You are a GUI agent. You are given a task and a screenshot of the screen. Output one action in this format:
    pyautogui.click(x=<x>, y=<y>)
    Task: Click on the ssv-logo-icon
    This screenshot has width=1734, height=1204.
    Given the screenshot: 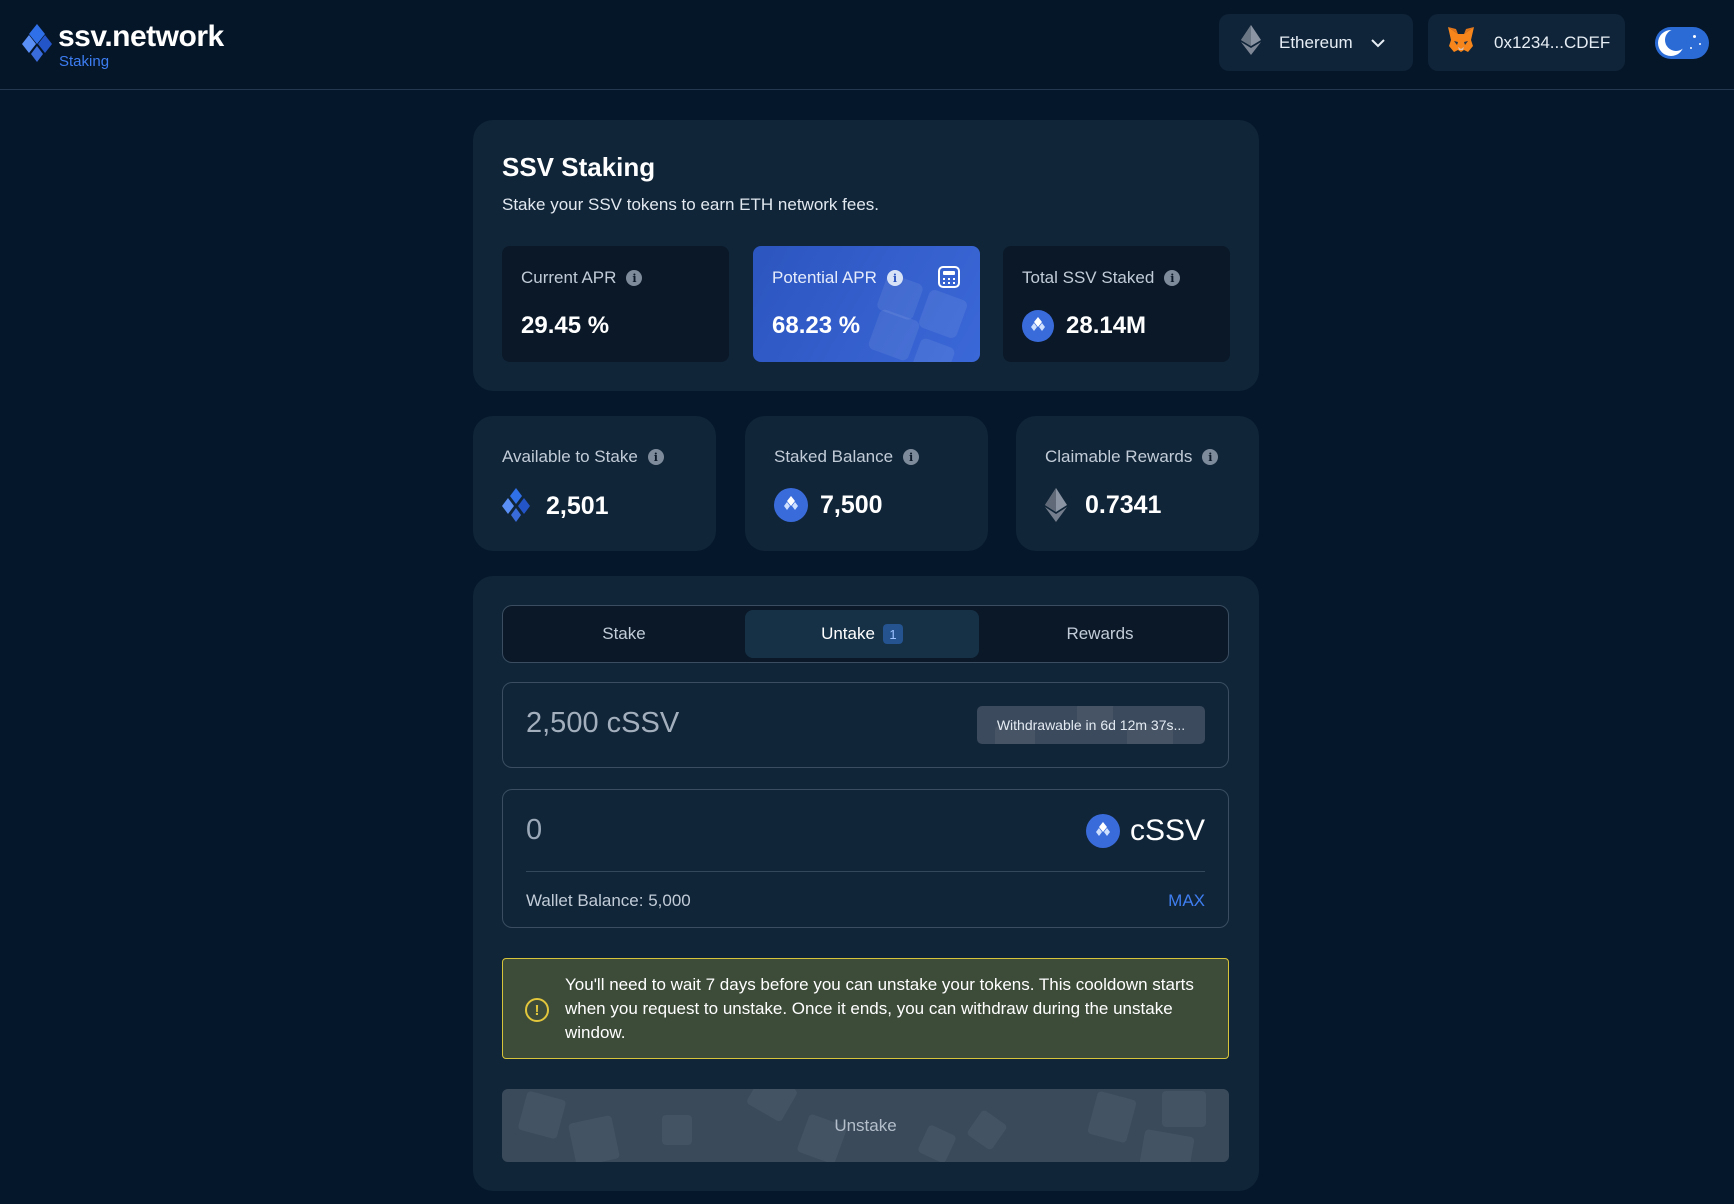 What is the action you would take?
    pyautogui.click(x=37, y=44)
    